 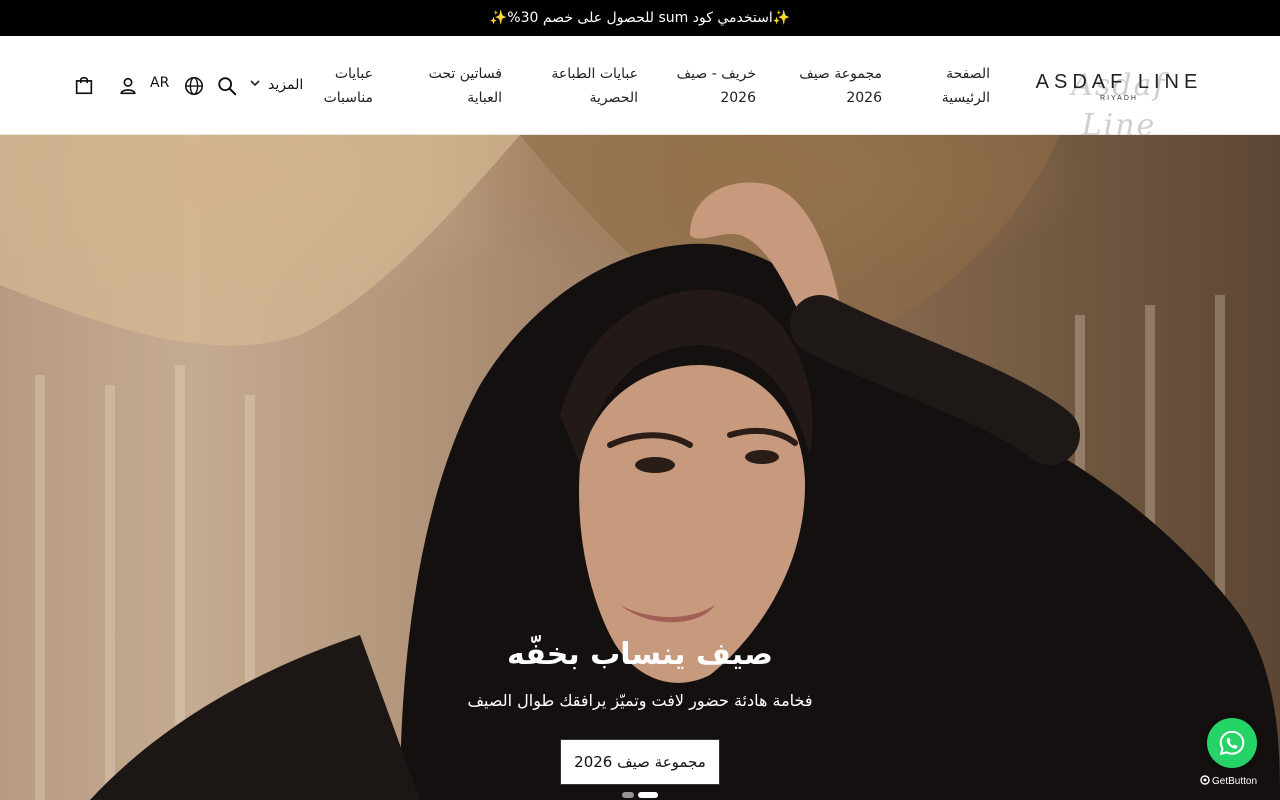 What do you see at coordinates (716, 86) in the screenshot?
I see `nav-item-fall-summer-2026: خريف - صيف 2026` at bounding box center [716, 86].